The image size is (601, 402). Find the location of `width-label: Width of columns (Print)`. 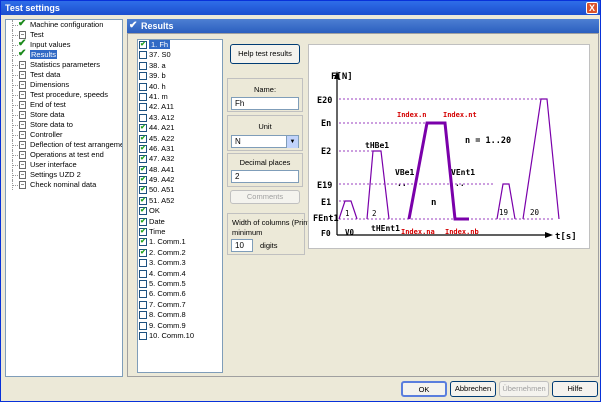

width-label: Width of columns (Print) is located at coordinates (272, 222).